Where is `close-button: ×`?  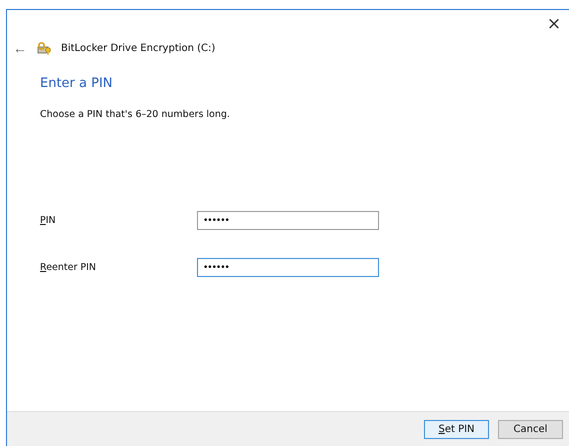
close-button: × is located at coordinates (554, 24).